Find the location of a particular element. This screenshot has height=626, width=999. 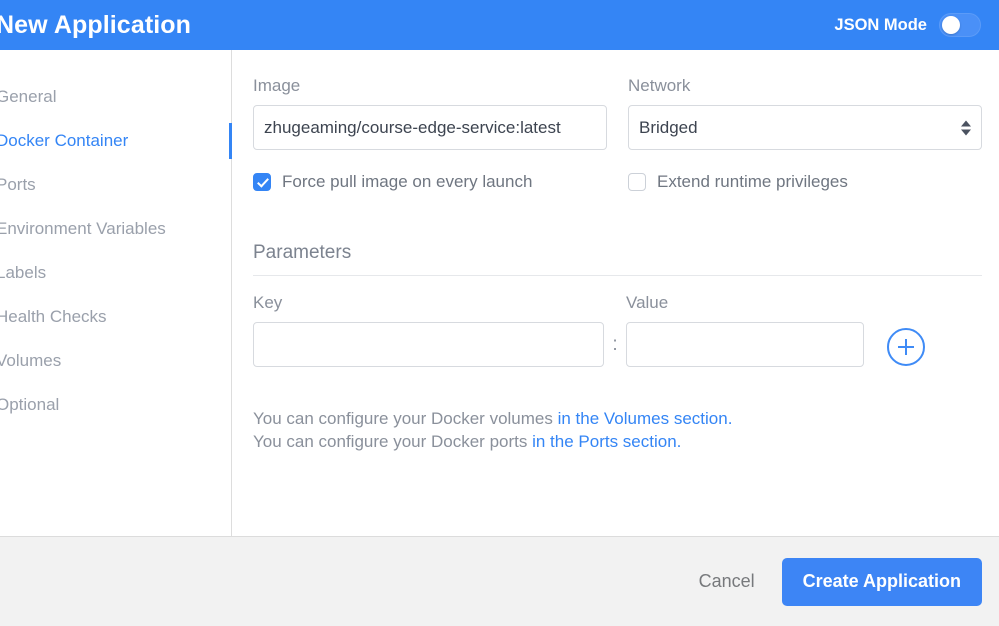

help-ports-prefix: You can configure your Docker ports is located at coordinates (393, 441).